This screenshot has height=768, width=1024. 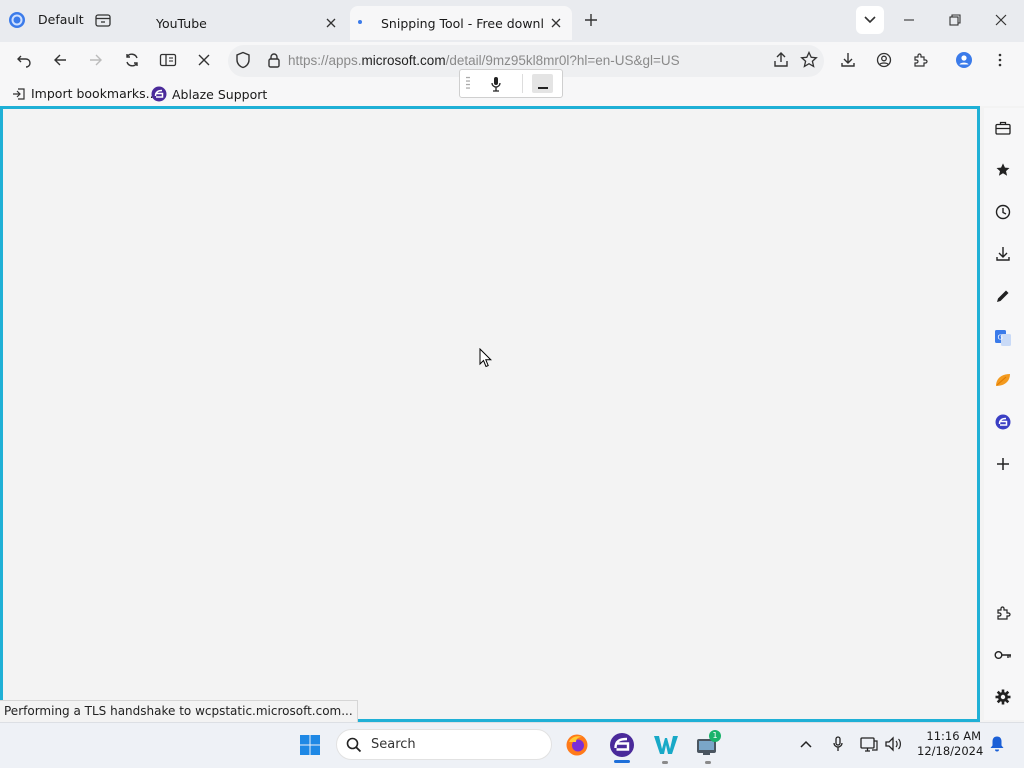 What do you see at coordinates (522, 83) in the screenshot?
I see `divider` at bounding box center [522, 83].